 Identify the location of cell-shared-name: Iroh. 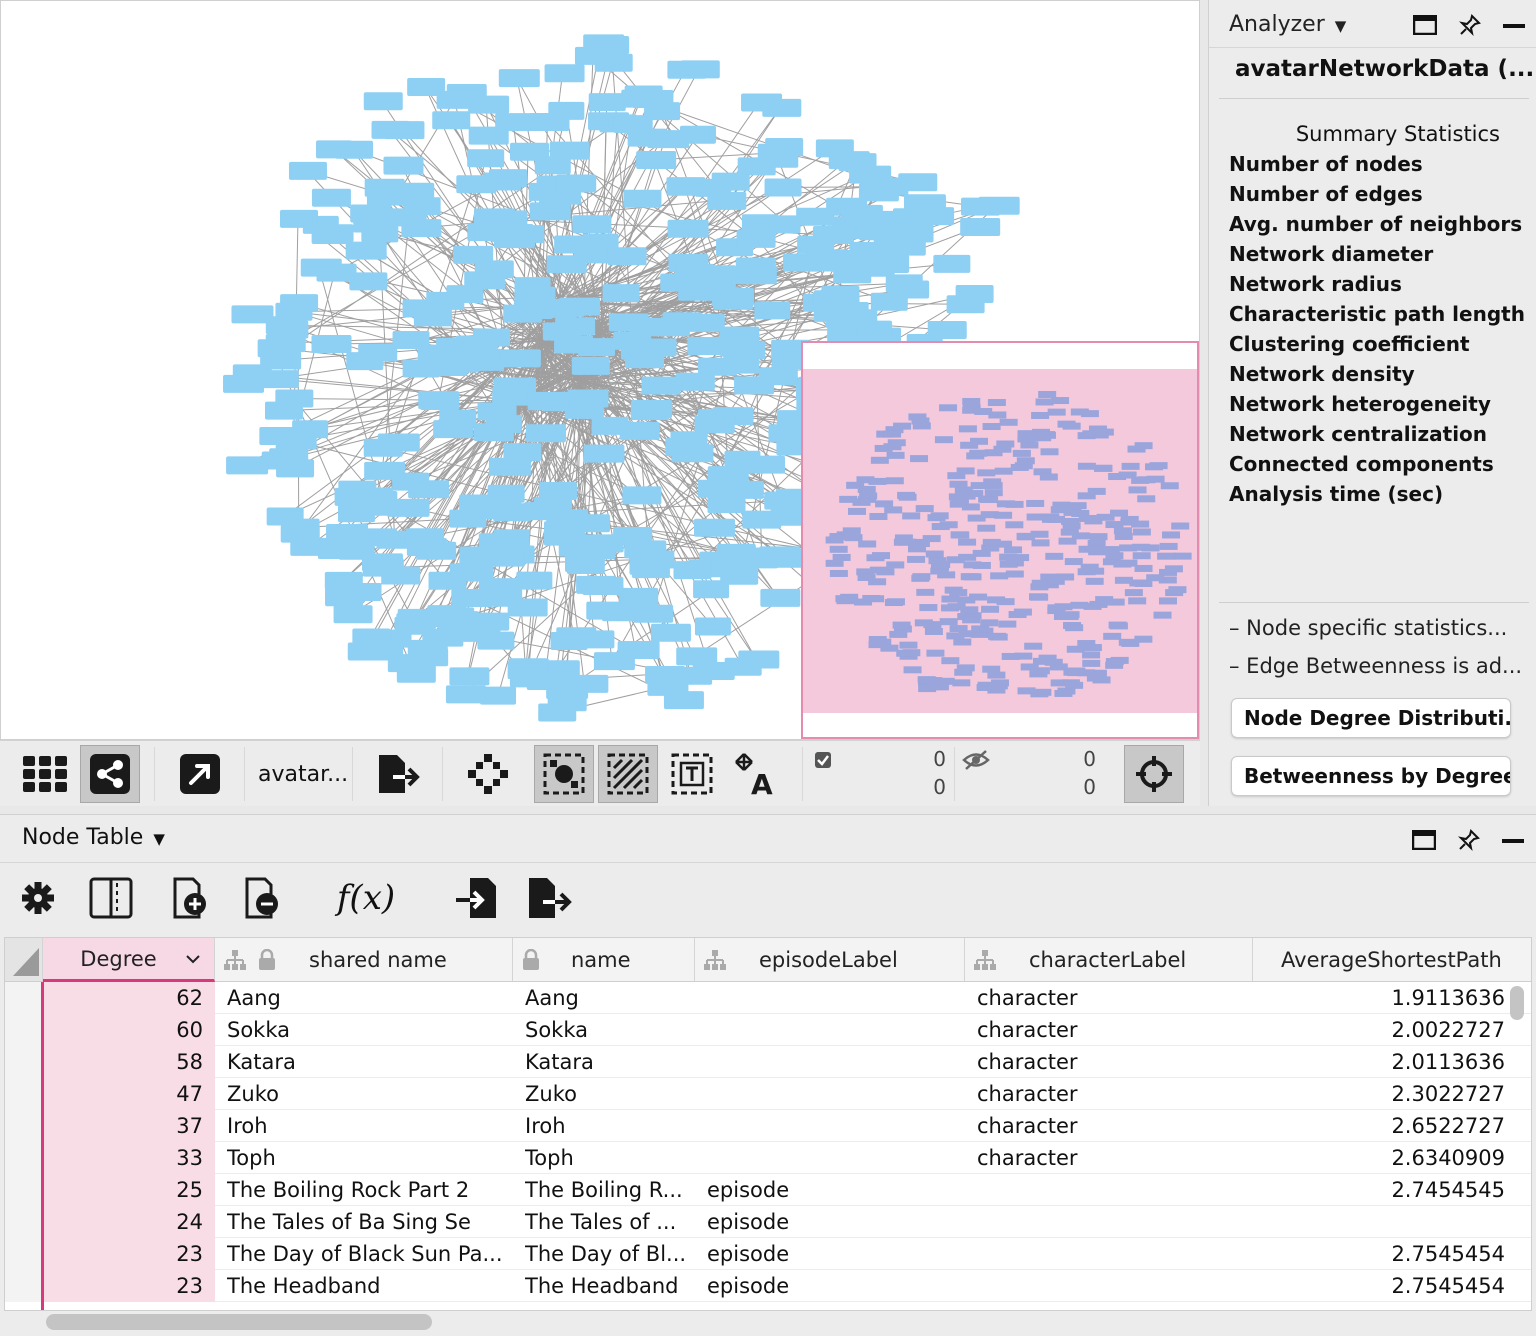
(368, 1126).